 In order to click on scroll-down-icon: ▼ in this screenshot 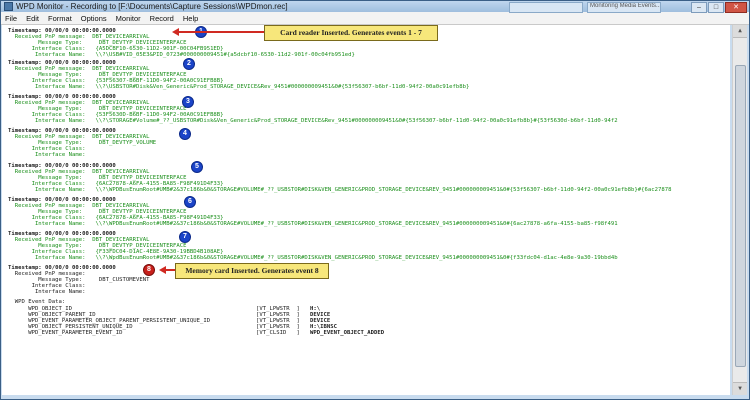, I will do `click(740, 388)`.